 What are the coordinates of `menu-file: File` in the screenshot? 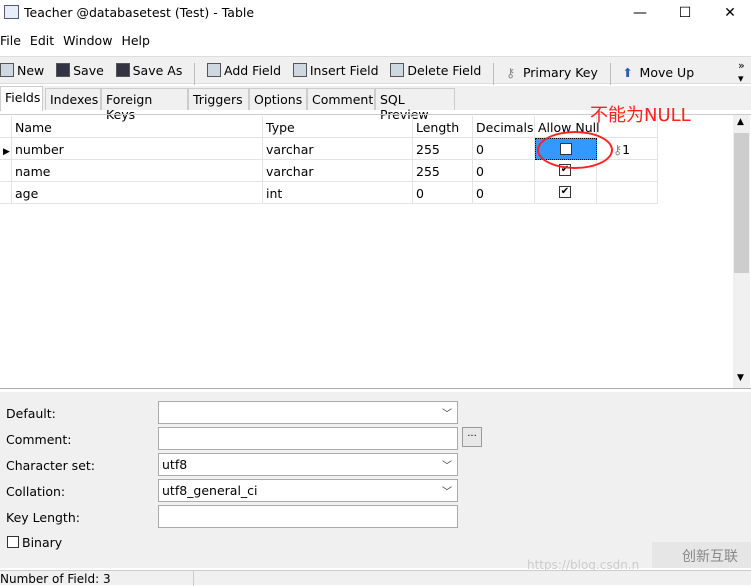 It's located at (10, 39).